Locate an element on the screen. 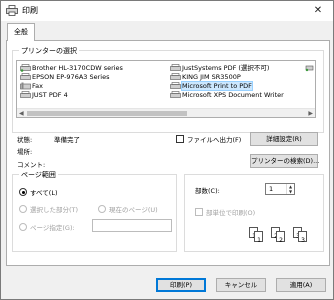  page-range-title: ページ範囲 is located at coordinates (38, 175).